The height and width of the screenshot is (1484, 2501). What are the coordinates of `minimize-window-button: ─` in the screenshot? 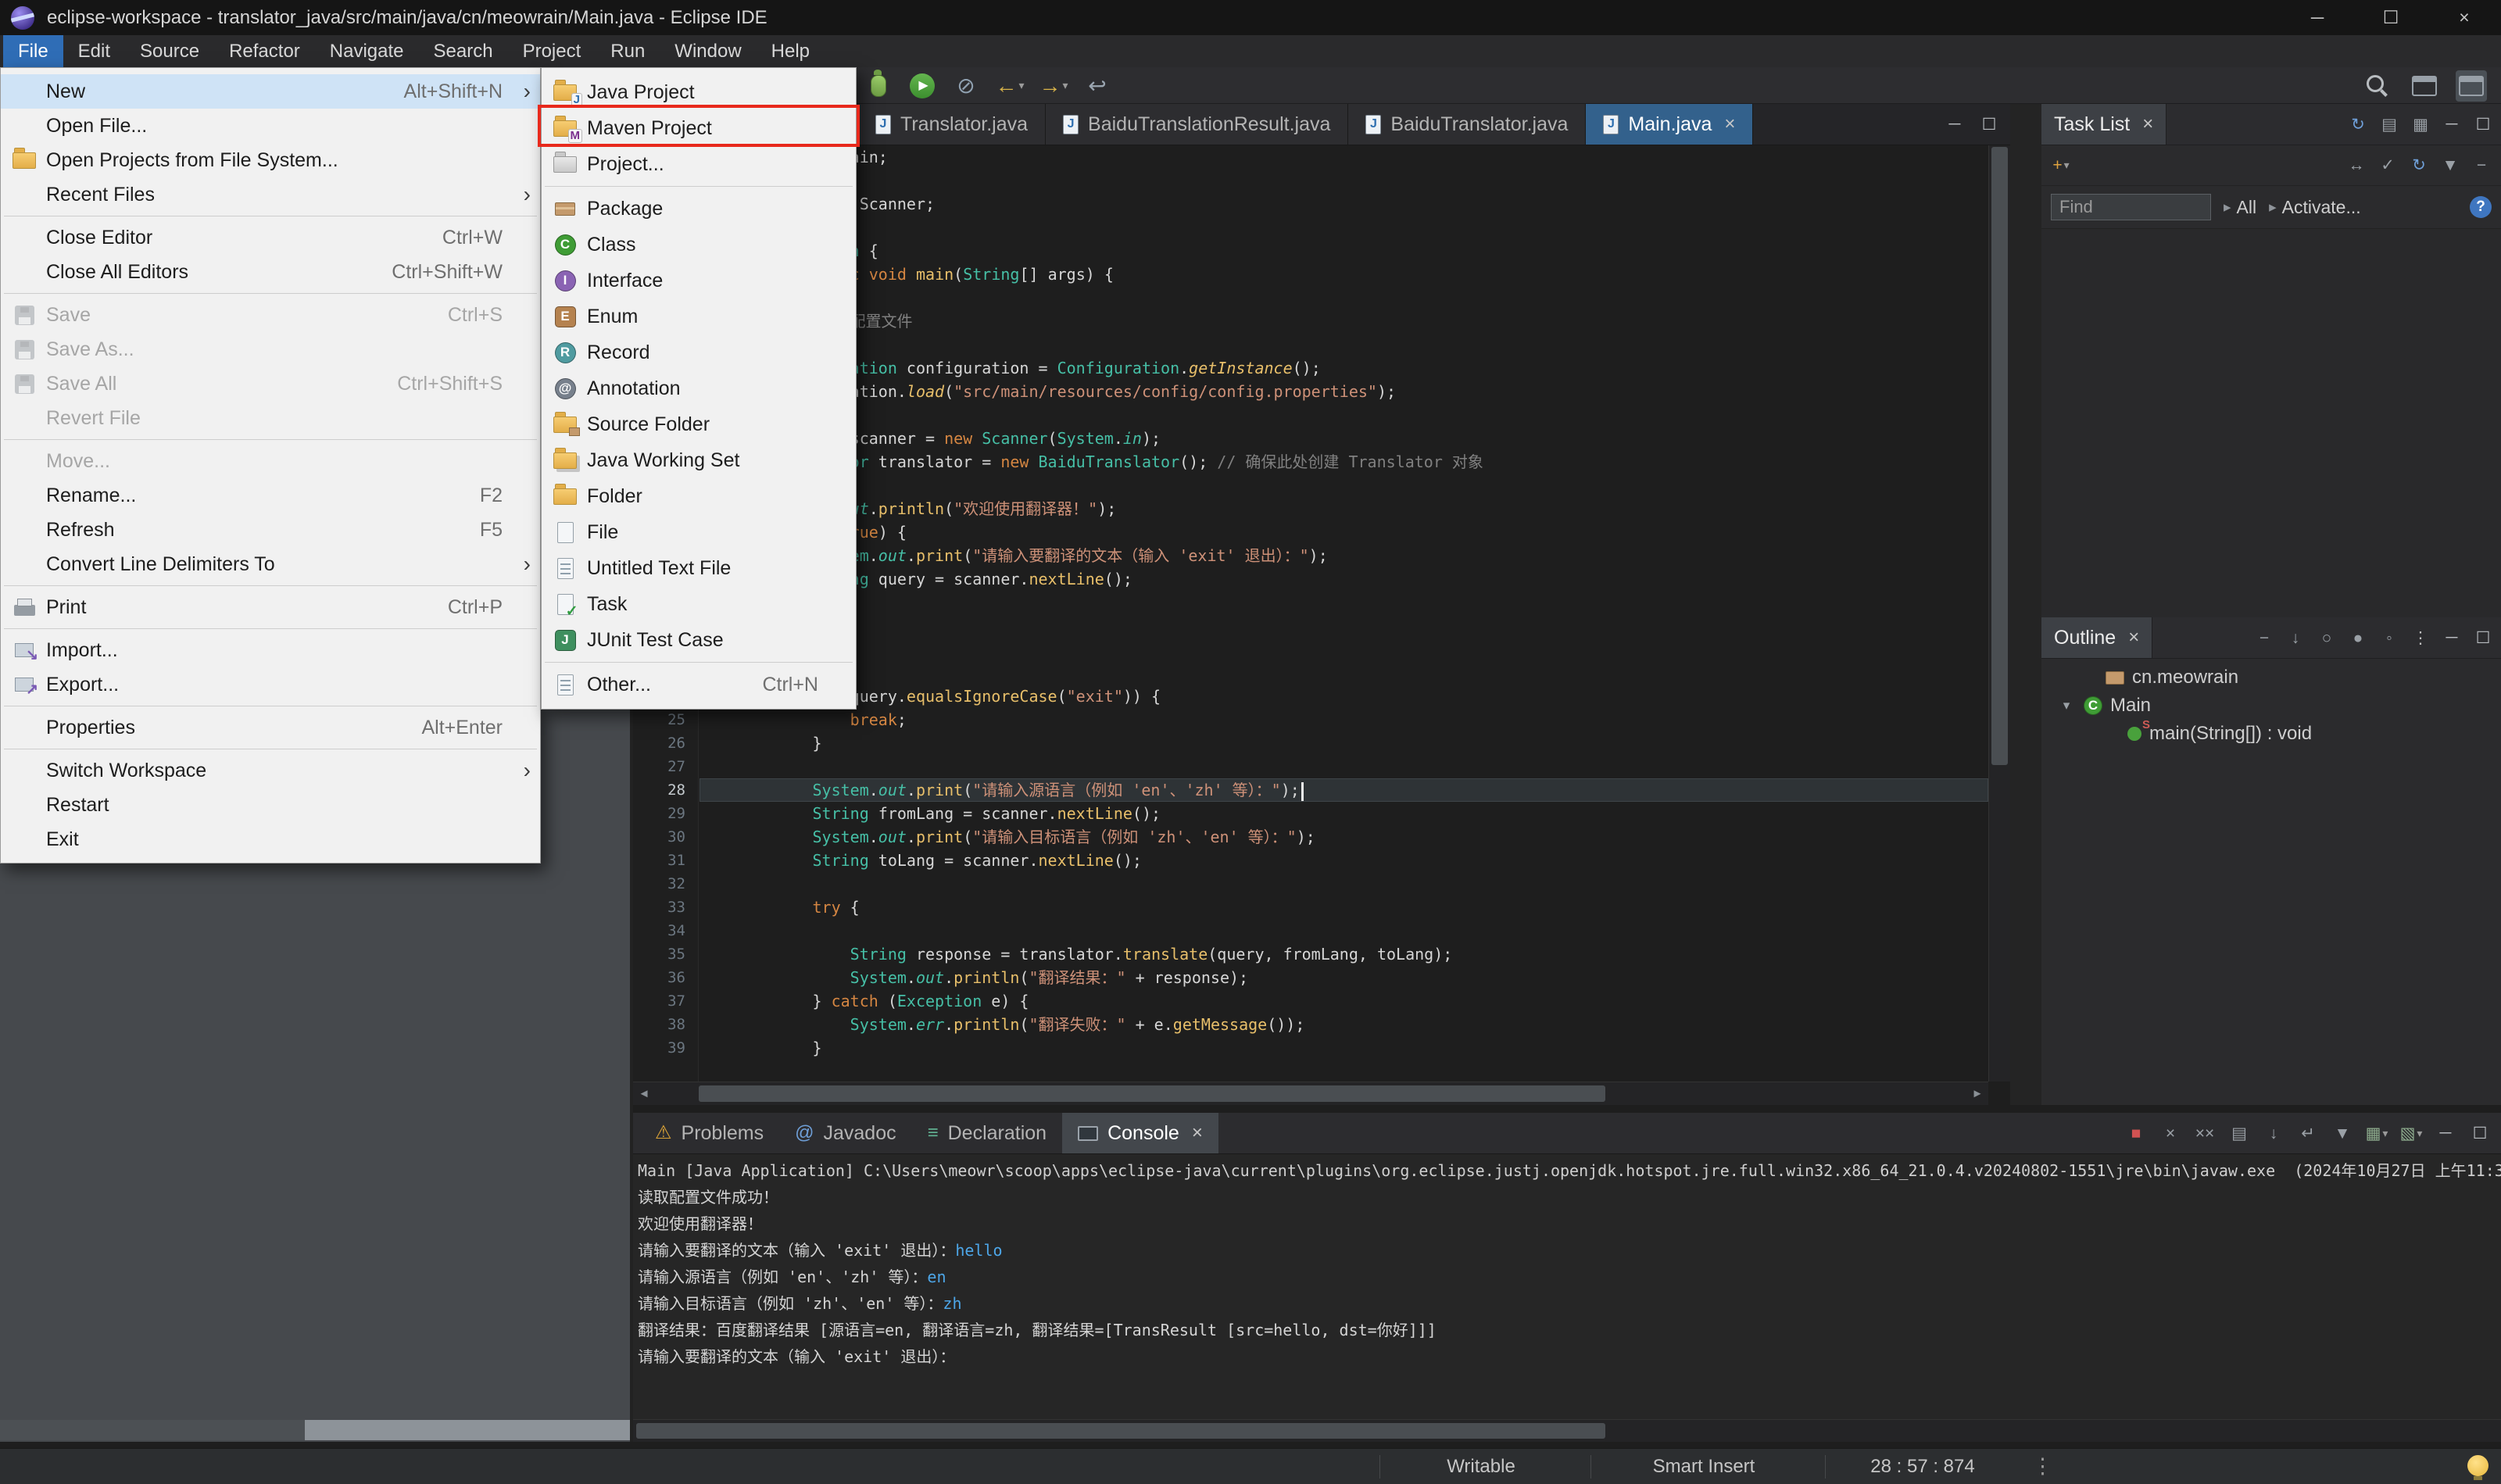 It's located at (2317, 17).